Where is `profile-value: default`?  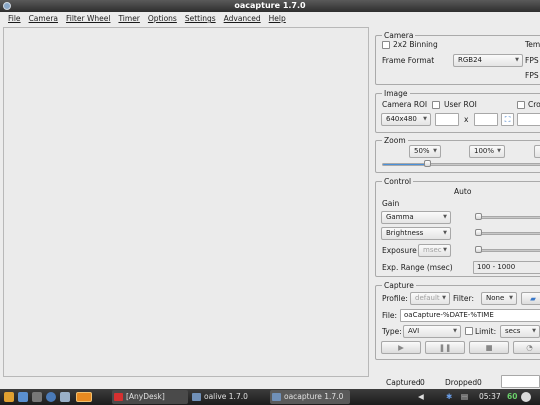 profile-value: default is located at coordinates (427, 298).